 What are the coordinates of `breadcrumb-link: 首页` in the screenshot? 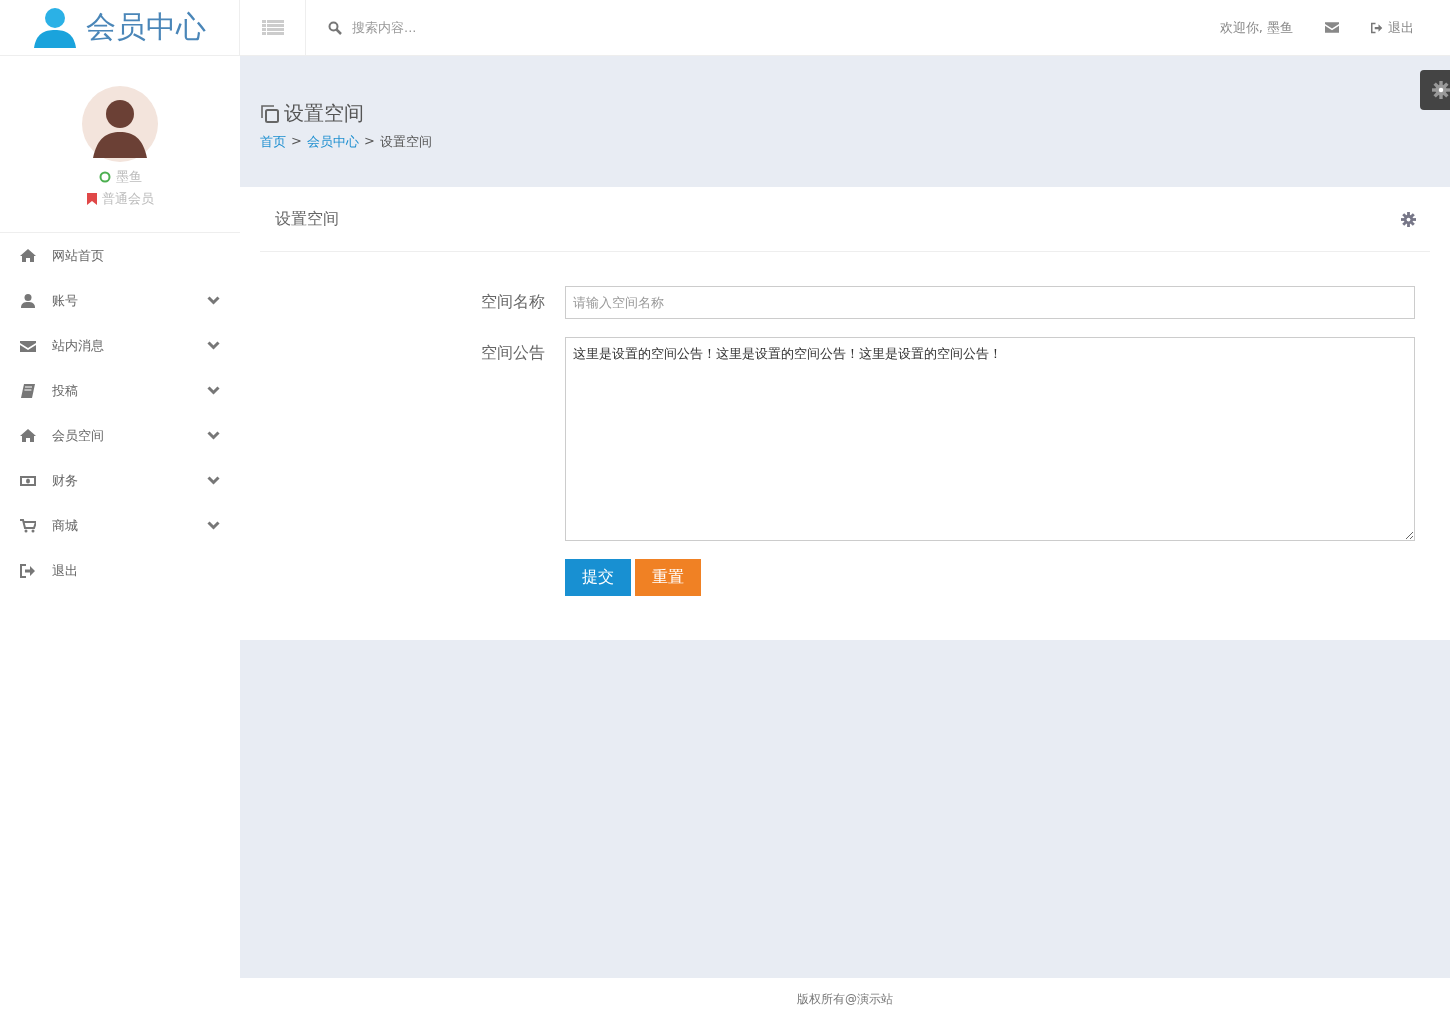 It's located at (273, 142).